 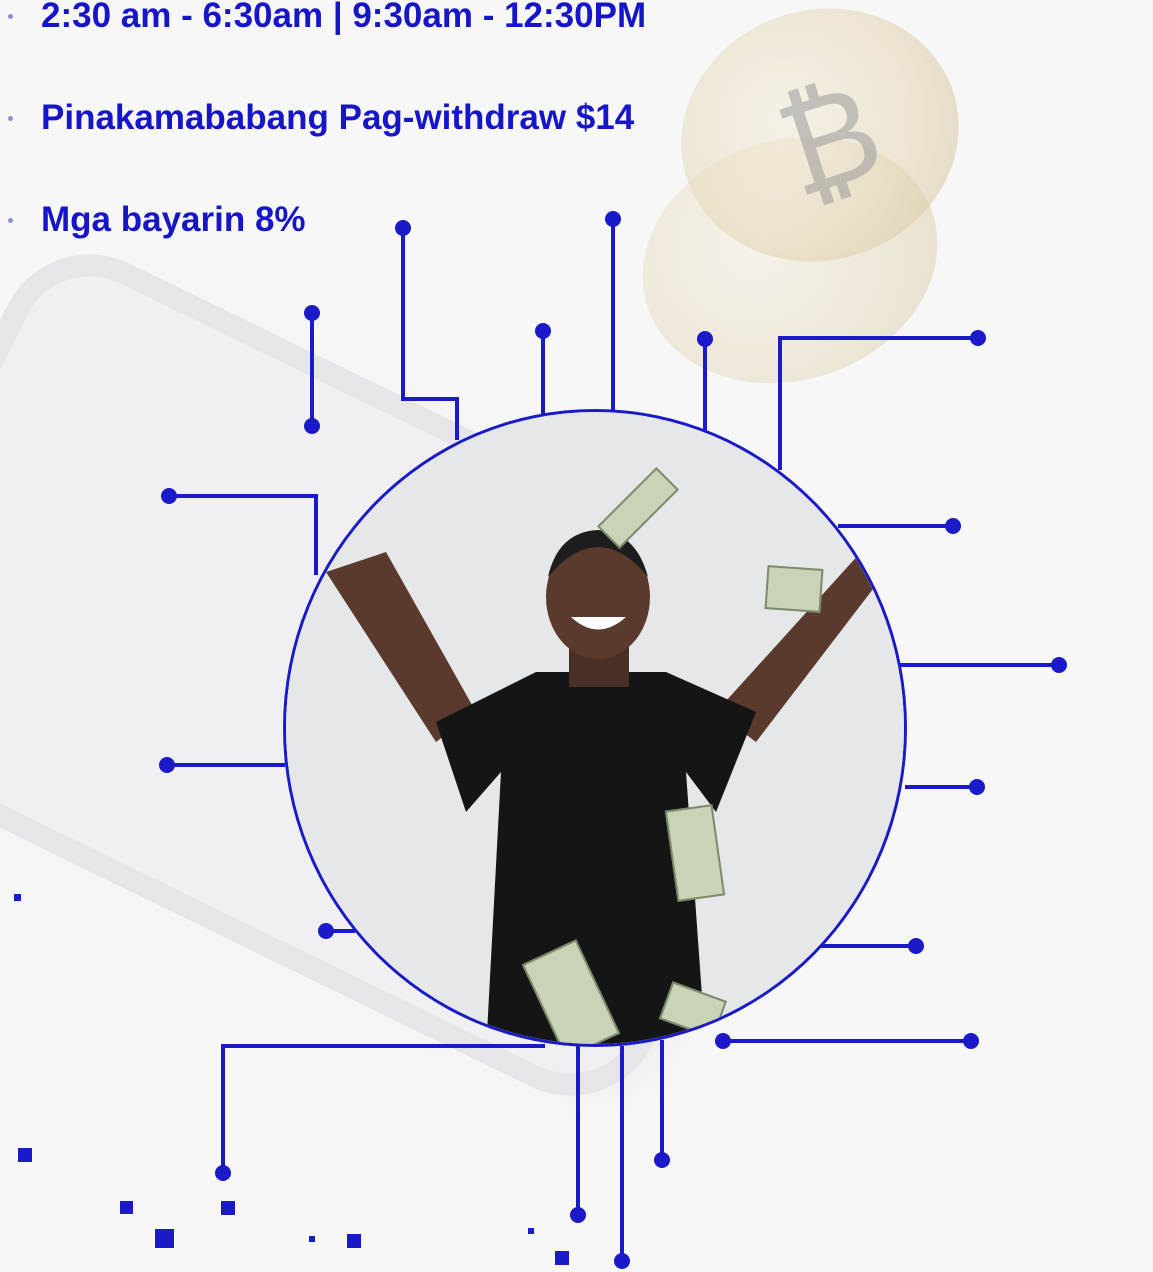 I want to click on money-bill-image, so click(x=794, y=589).